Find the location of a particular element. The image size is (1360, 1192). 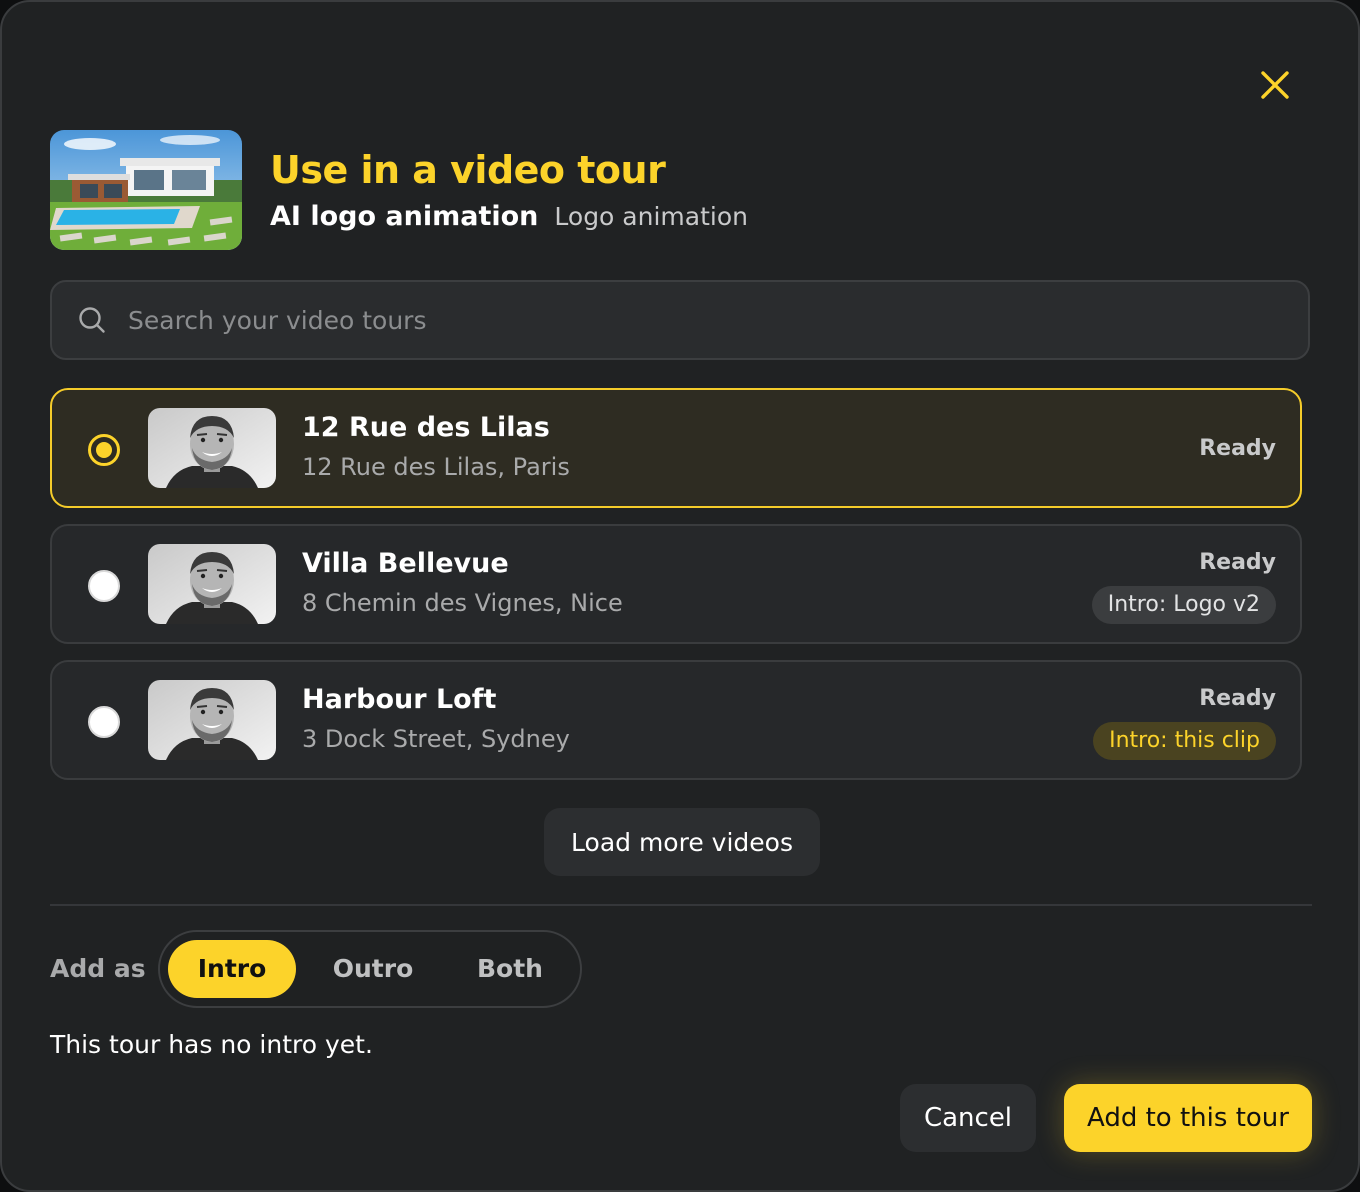

search-box is located at coordinates (680, 320).